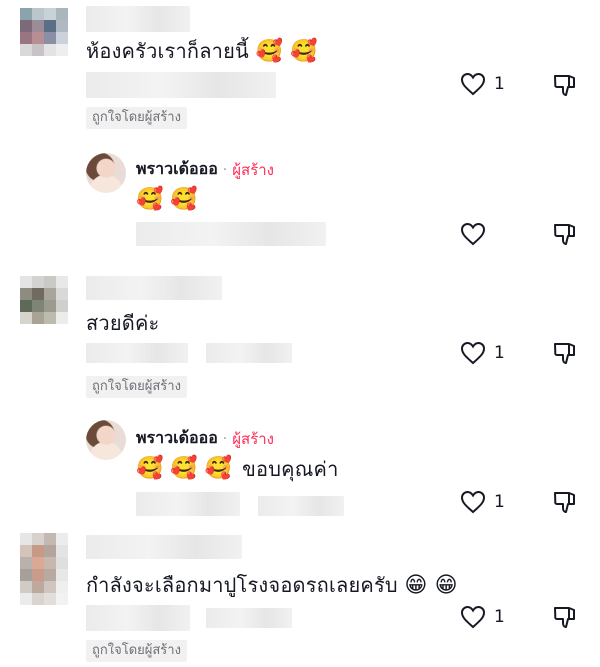 The width and height of the screenshot is (600, 667). I want to click on comment-text: สวยดีค่ะ, so click(122, 323).